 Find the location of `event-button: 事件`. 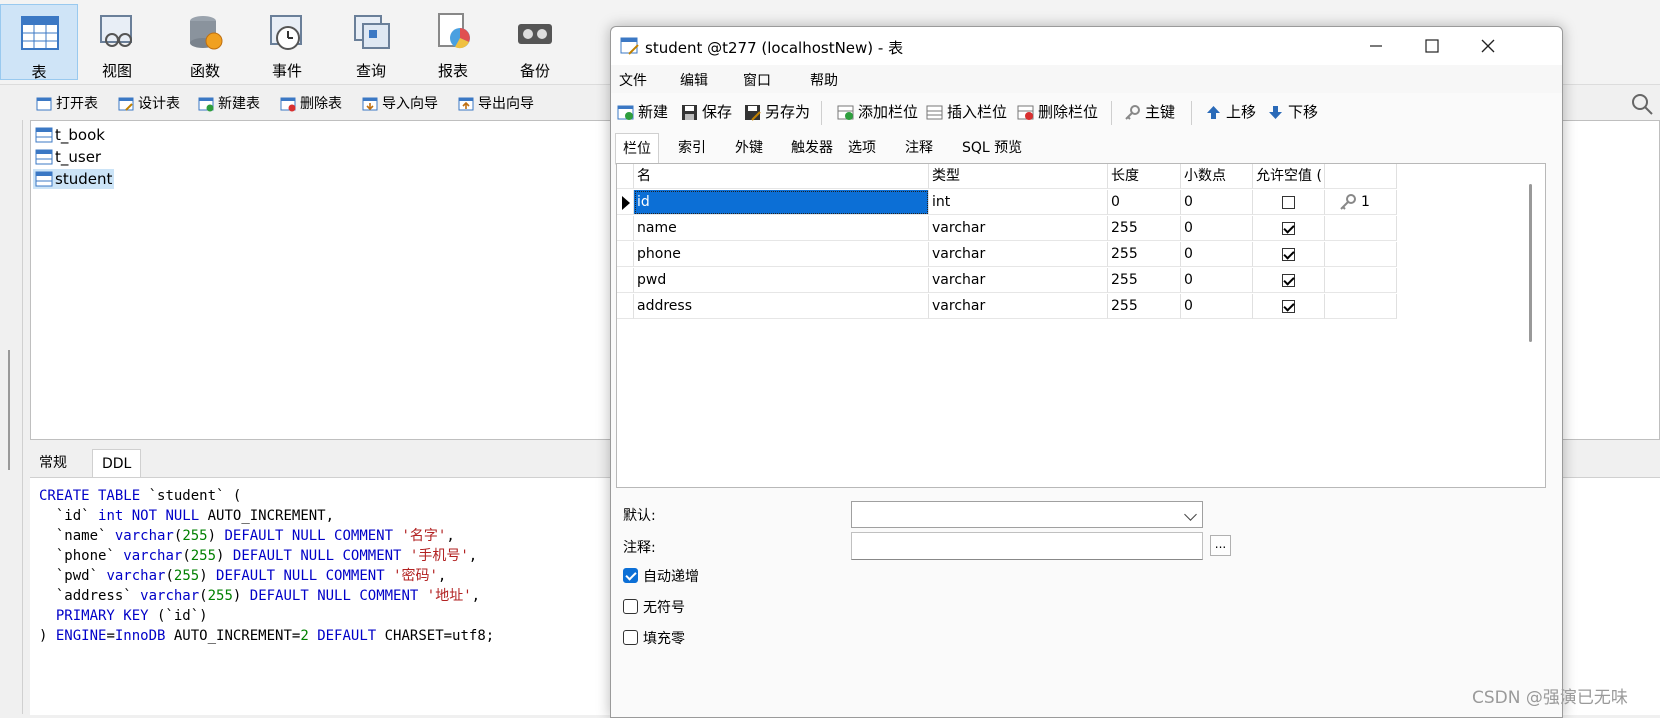

event-button: 事件 is located at coordinates (287, 42).